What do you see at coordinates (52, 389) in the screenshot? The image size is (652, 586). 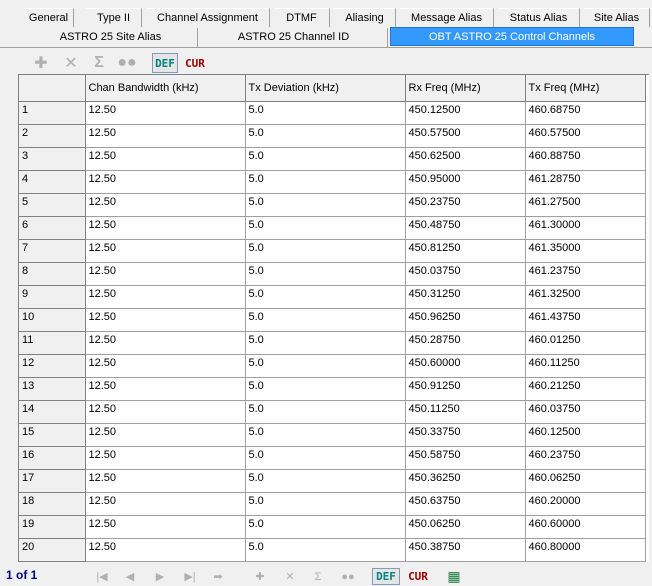 I see `row-header: 13` at bounding box center [52, 389].